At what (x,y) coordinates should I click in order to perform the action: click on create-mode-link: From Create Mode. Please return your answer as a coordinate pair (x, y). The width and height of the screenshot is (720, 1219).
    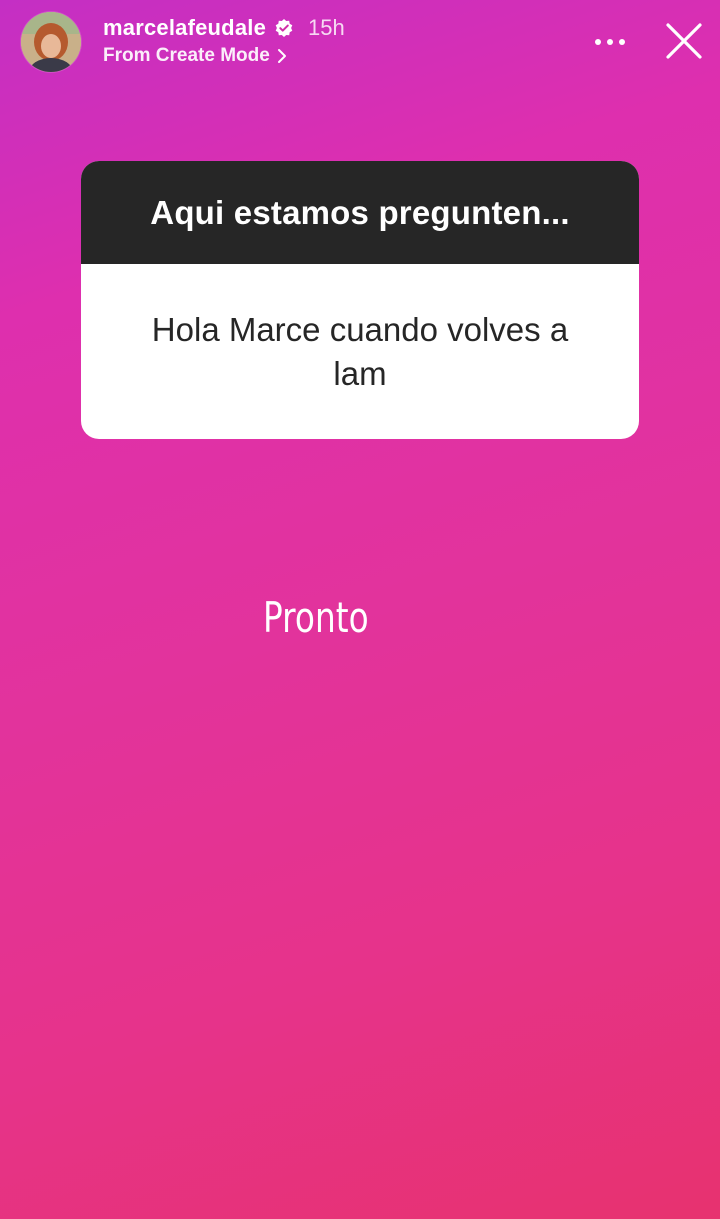
    Looking at the image, I should click on (195, 56).